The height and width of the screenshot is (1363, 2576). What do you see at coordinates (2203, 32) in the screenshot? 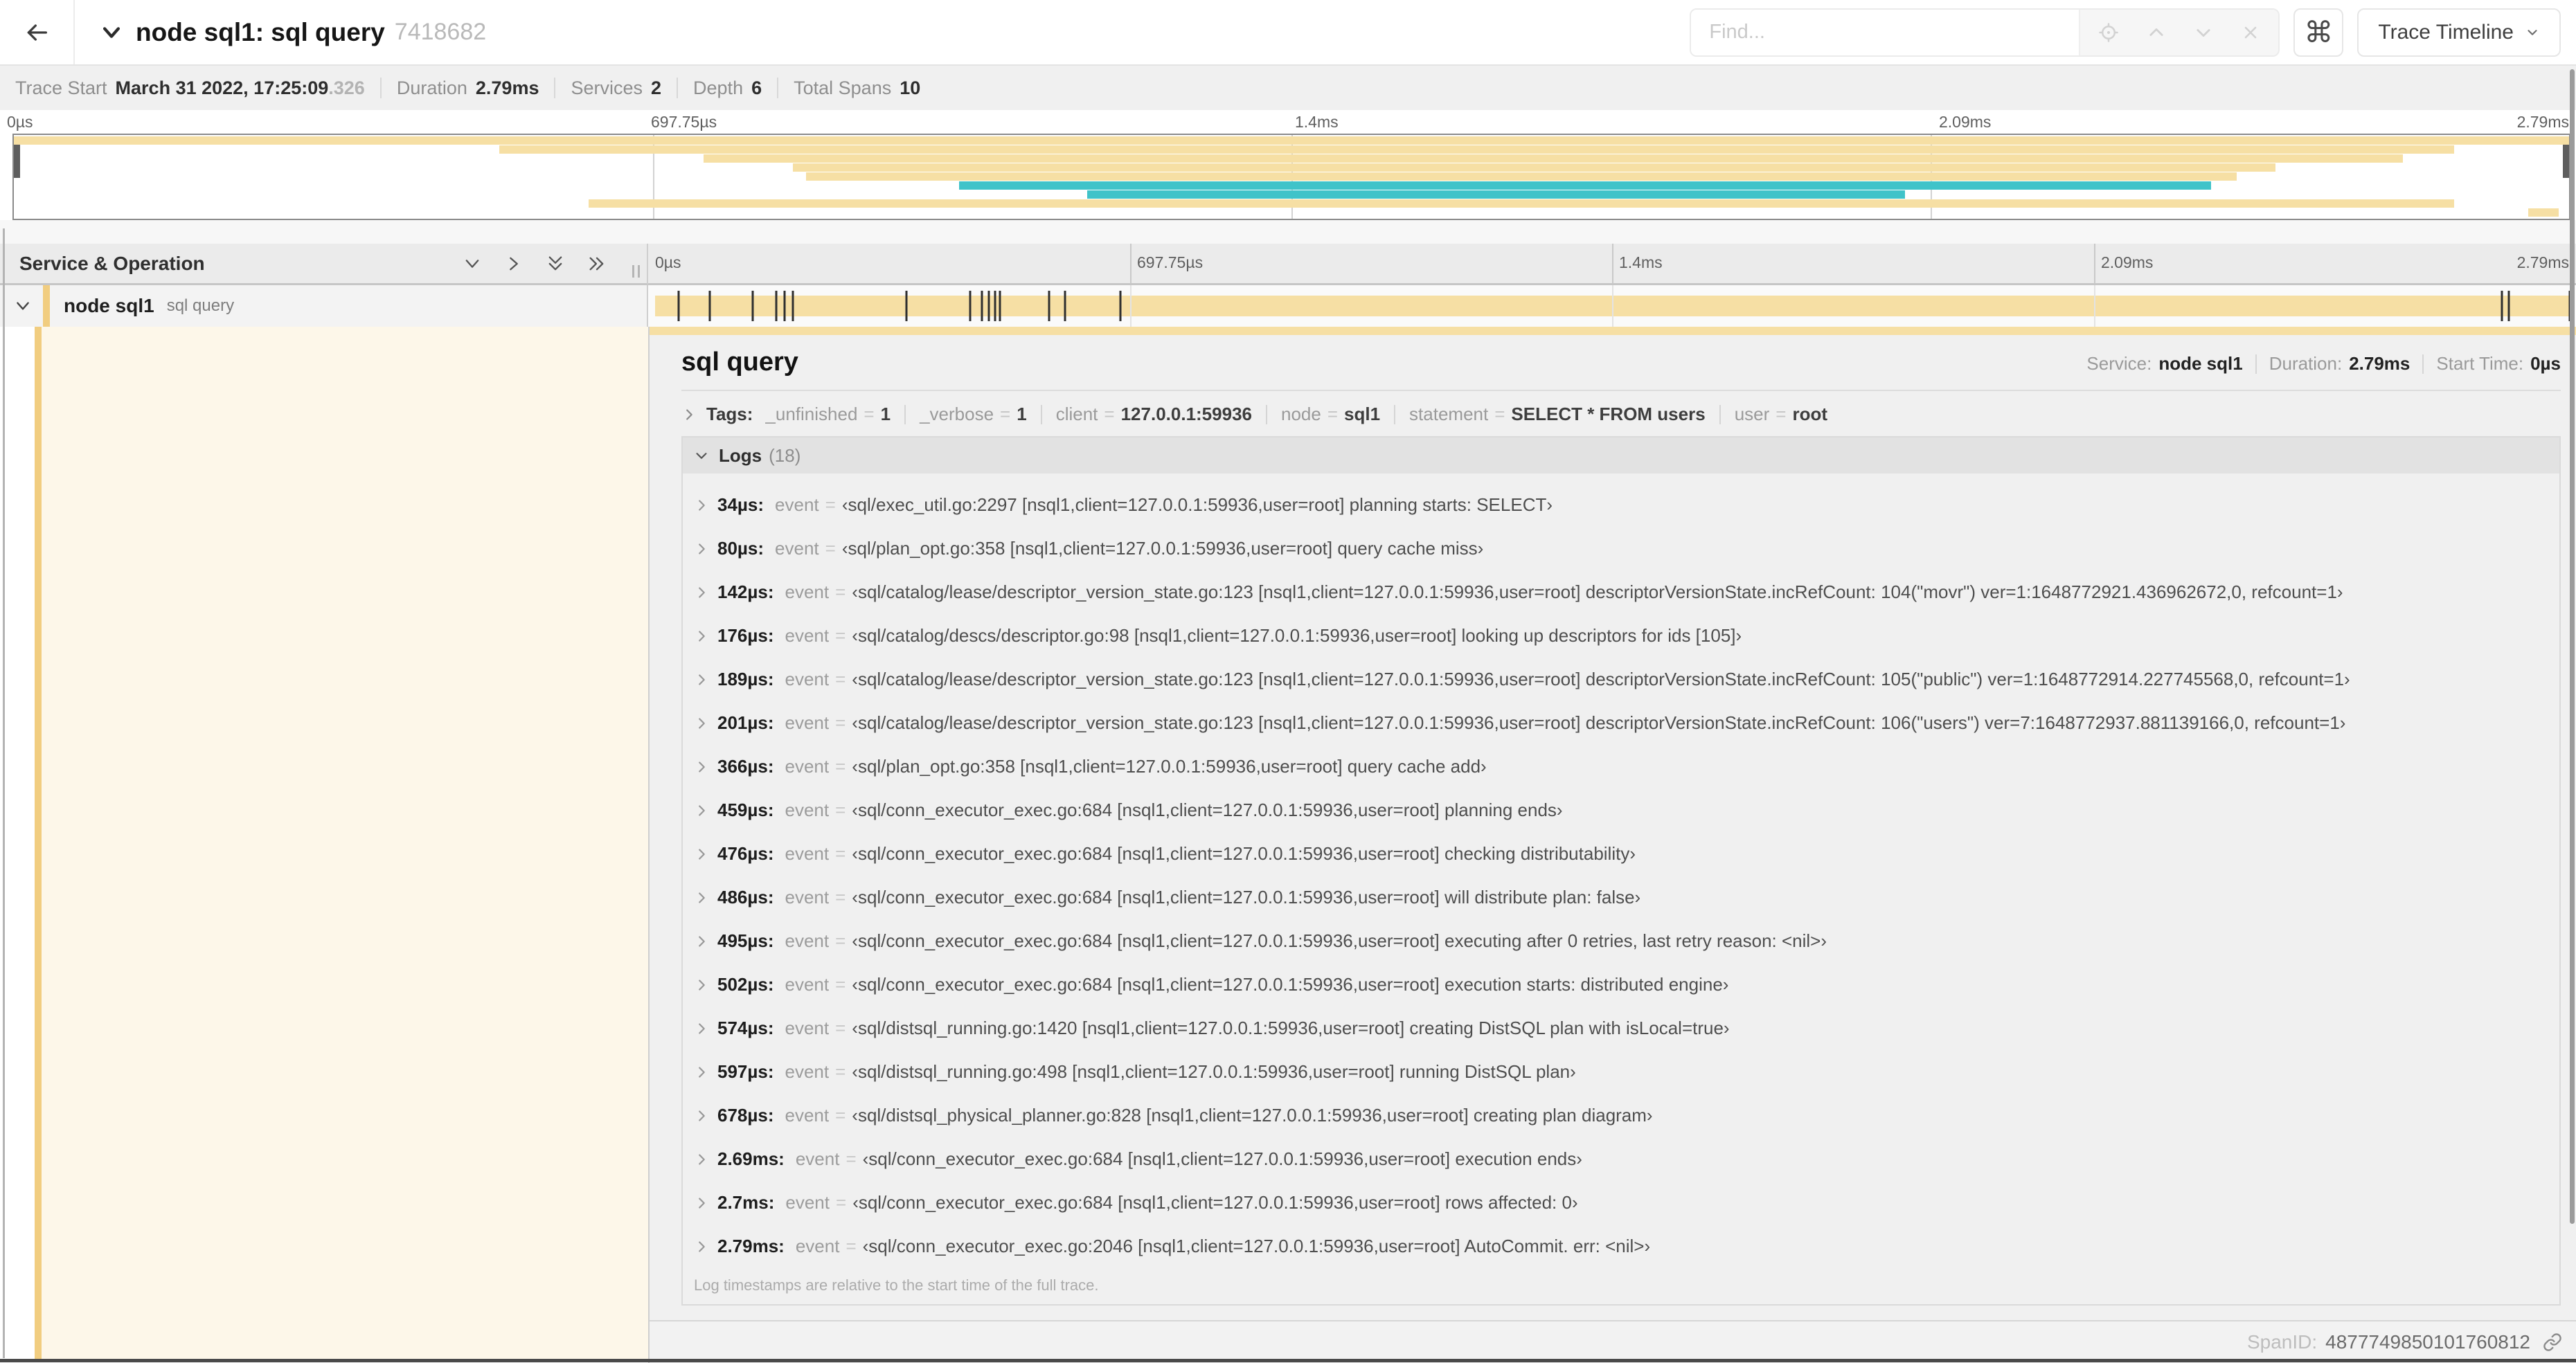
I see `next-result-icon` at bounding box center [2203, 32].